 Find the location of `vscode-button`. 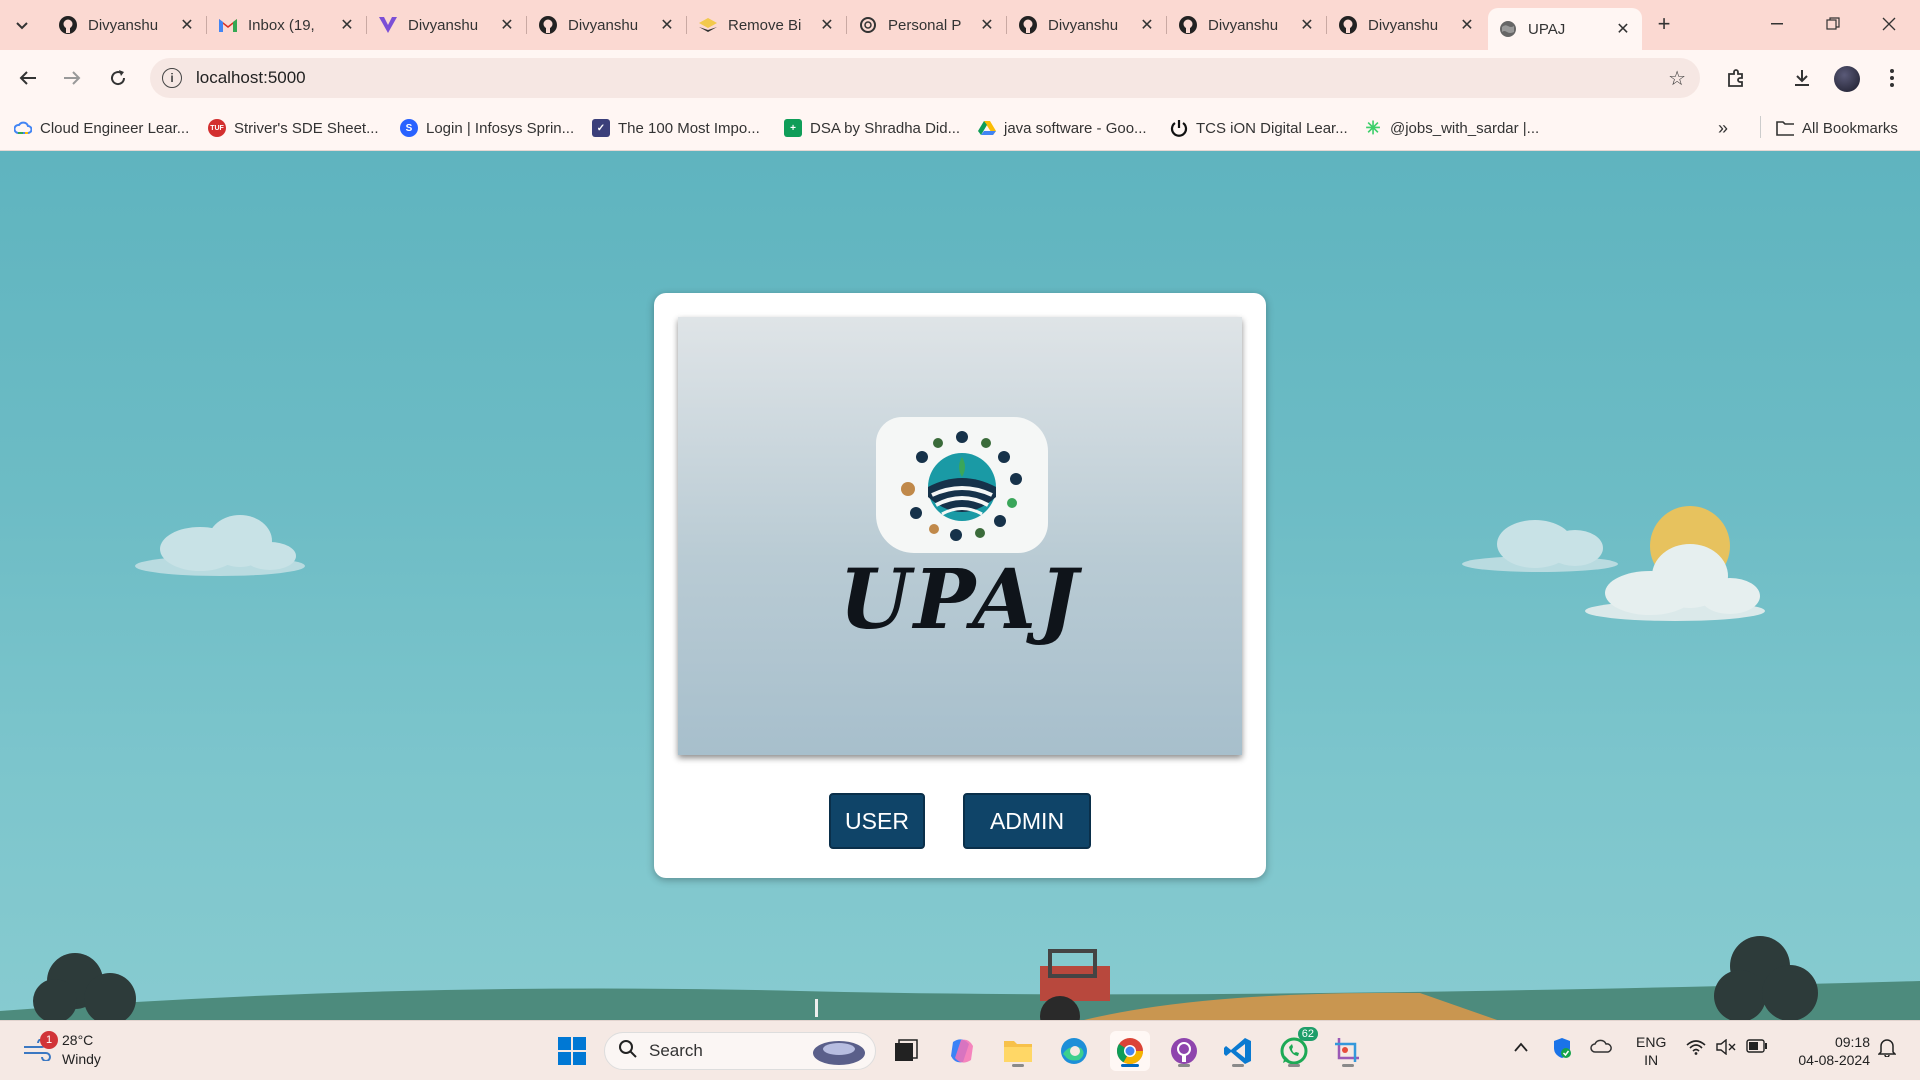

vscode-button is located at coordinates (1238, 1051).